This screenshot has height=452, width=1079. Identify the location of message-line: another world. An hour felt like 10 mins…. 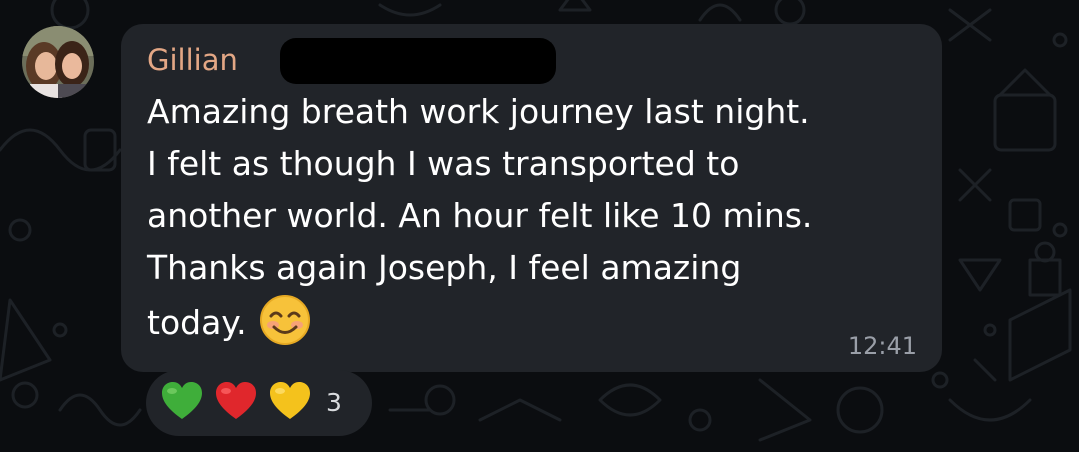
(480, 215).